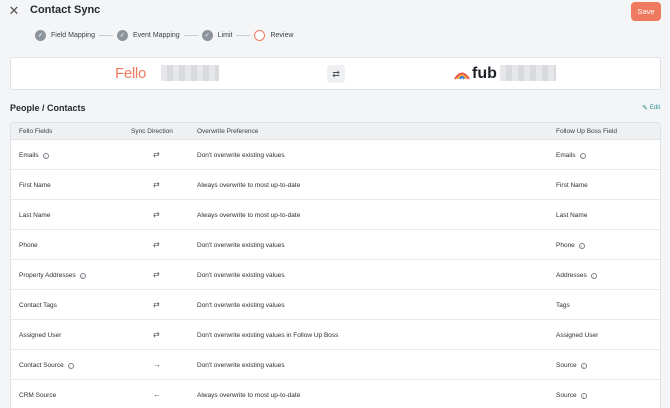  I want to click on column-header: Follow Up Boss Field, so click(587, 131).